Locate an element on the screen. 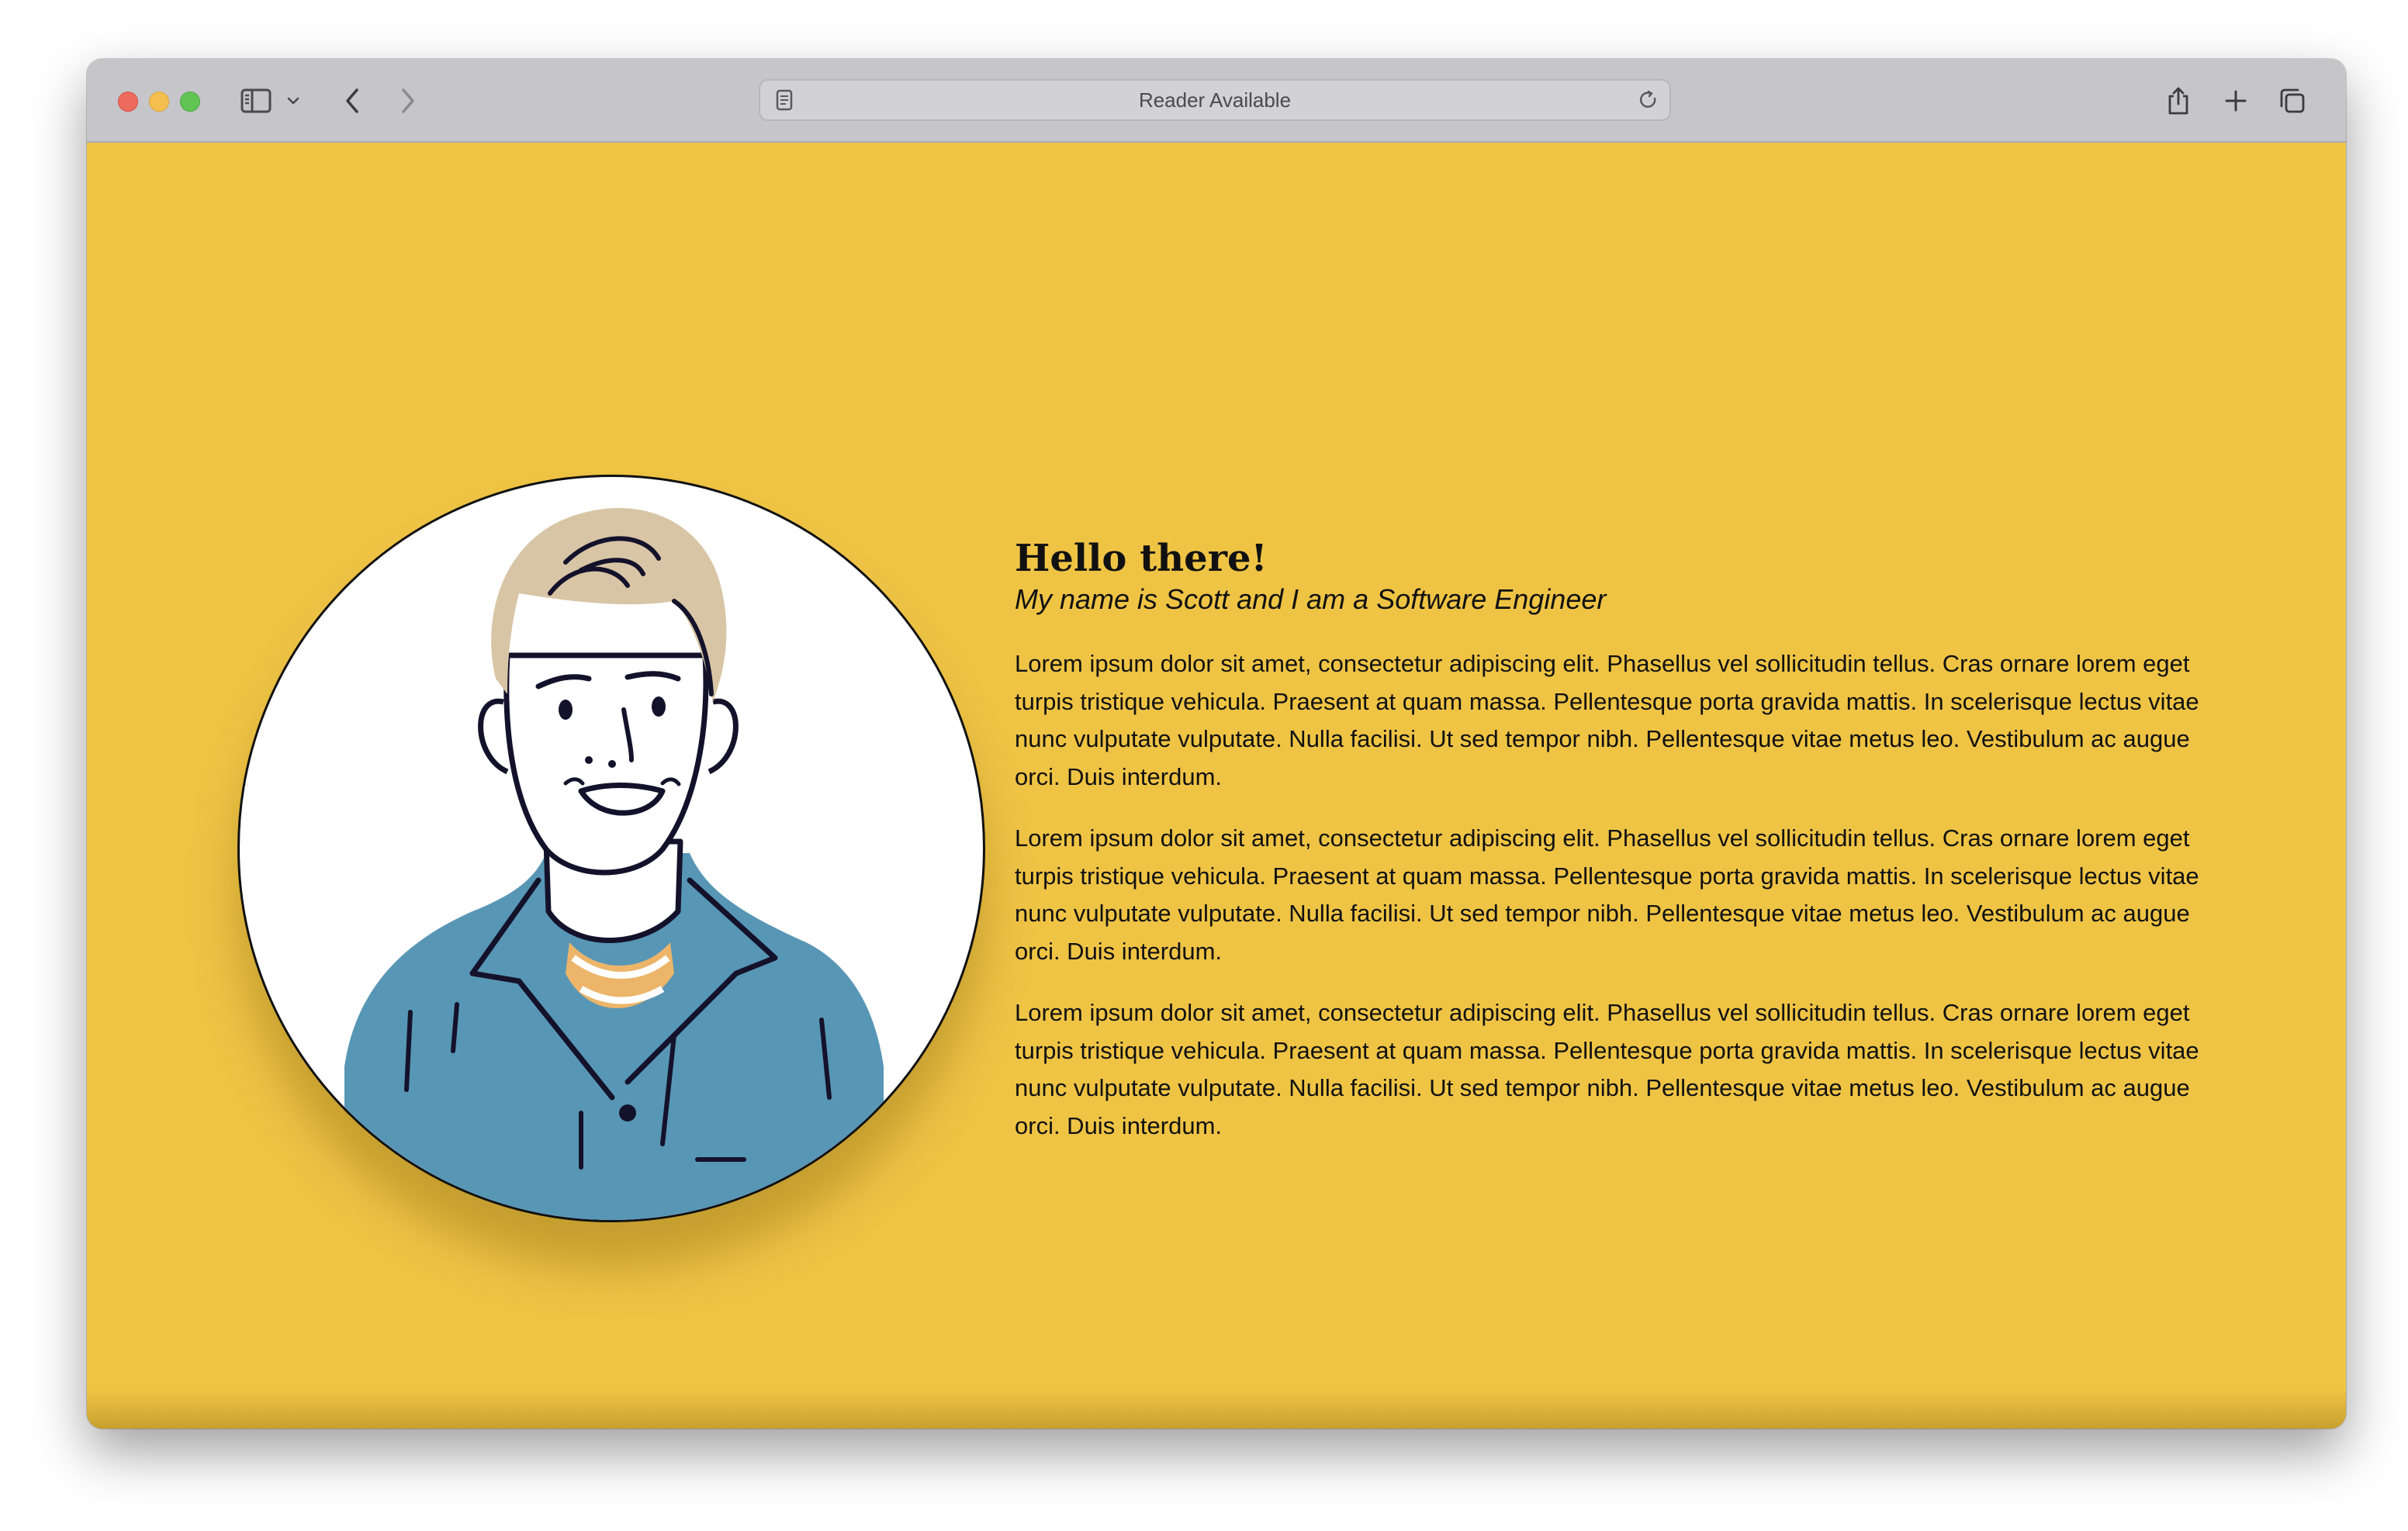  address-bar: Reader Available is located at coordinates (1215, 100).